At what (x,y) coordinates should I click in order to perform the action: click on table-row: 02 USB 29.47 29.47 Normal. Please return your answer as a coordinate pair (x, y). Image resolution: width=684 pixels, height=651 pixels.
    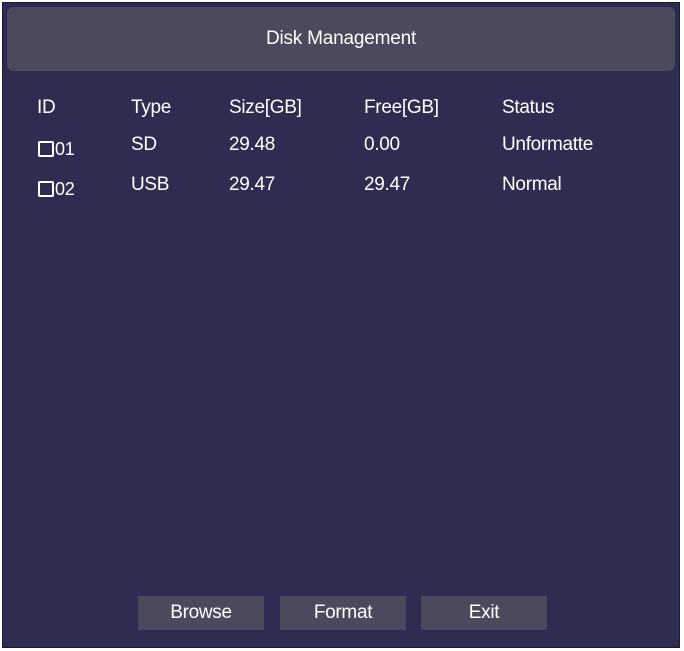
    Looking at the image, I should click on (341, 186).